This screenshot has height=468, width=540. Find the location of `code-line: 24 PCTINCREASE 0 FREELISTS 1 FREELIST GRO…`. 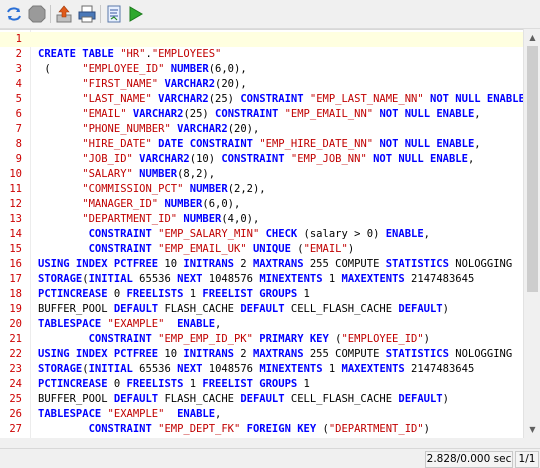

code-line: 24 PCTINCREASE 0 FREELISTS 1 FREELIST GRO… is located at coordinates (261, 384).